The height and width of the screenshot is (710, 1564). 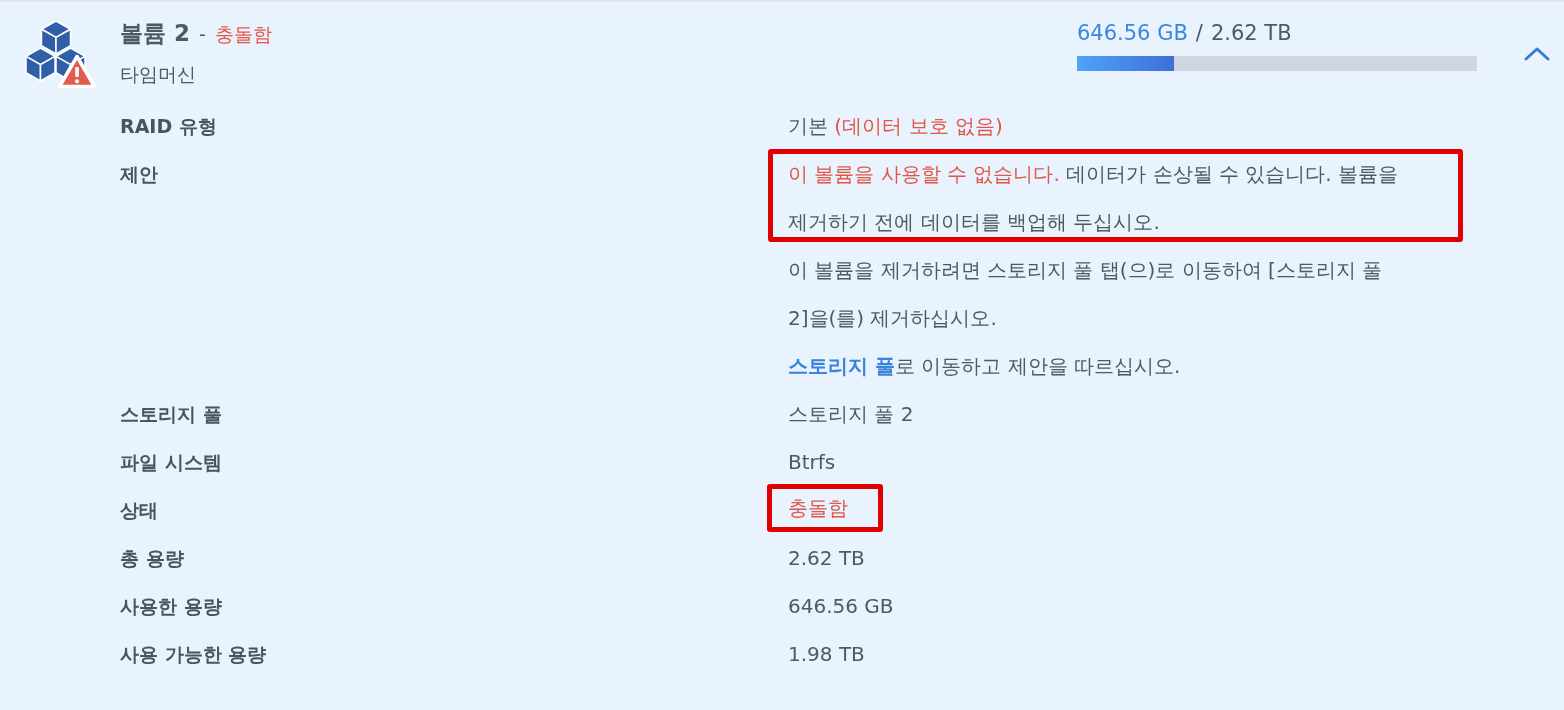 I want to click on detail-value: 646.56 GB, so click(x=841, y=606).